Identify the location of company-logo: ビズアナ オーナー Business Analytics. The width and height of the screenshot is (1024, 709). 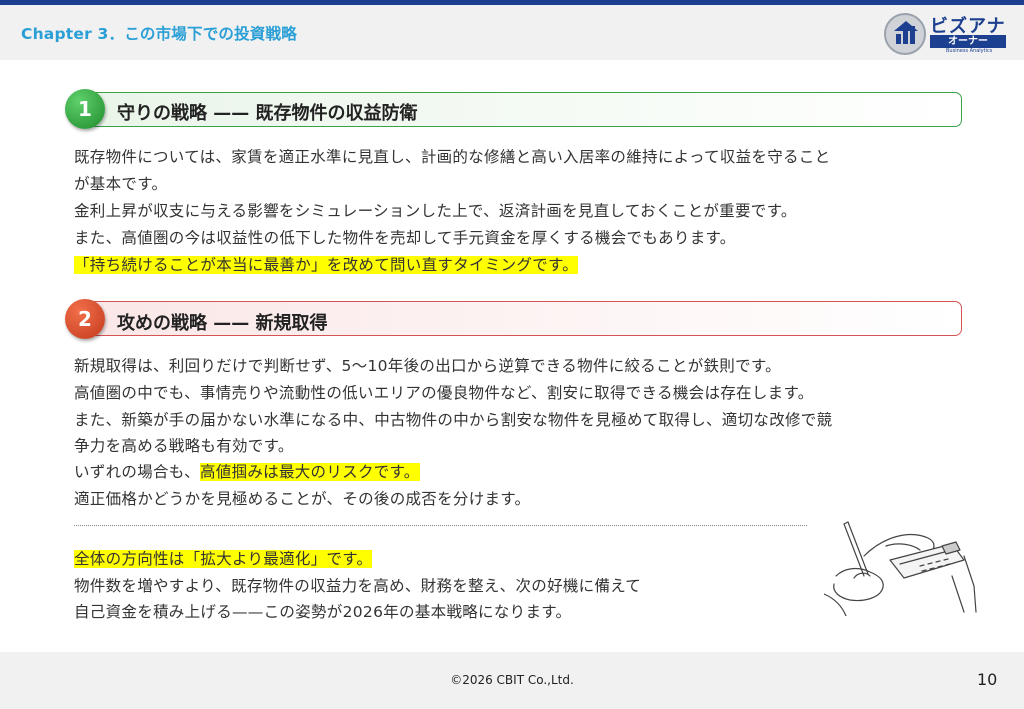
(948, 34).